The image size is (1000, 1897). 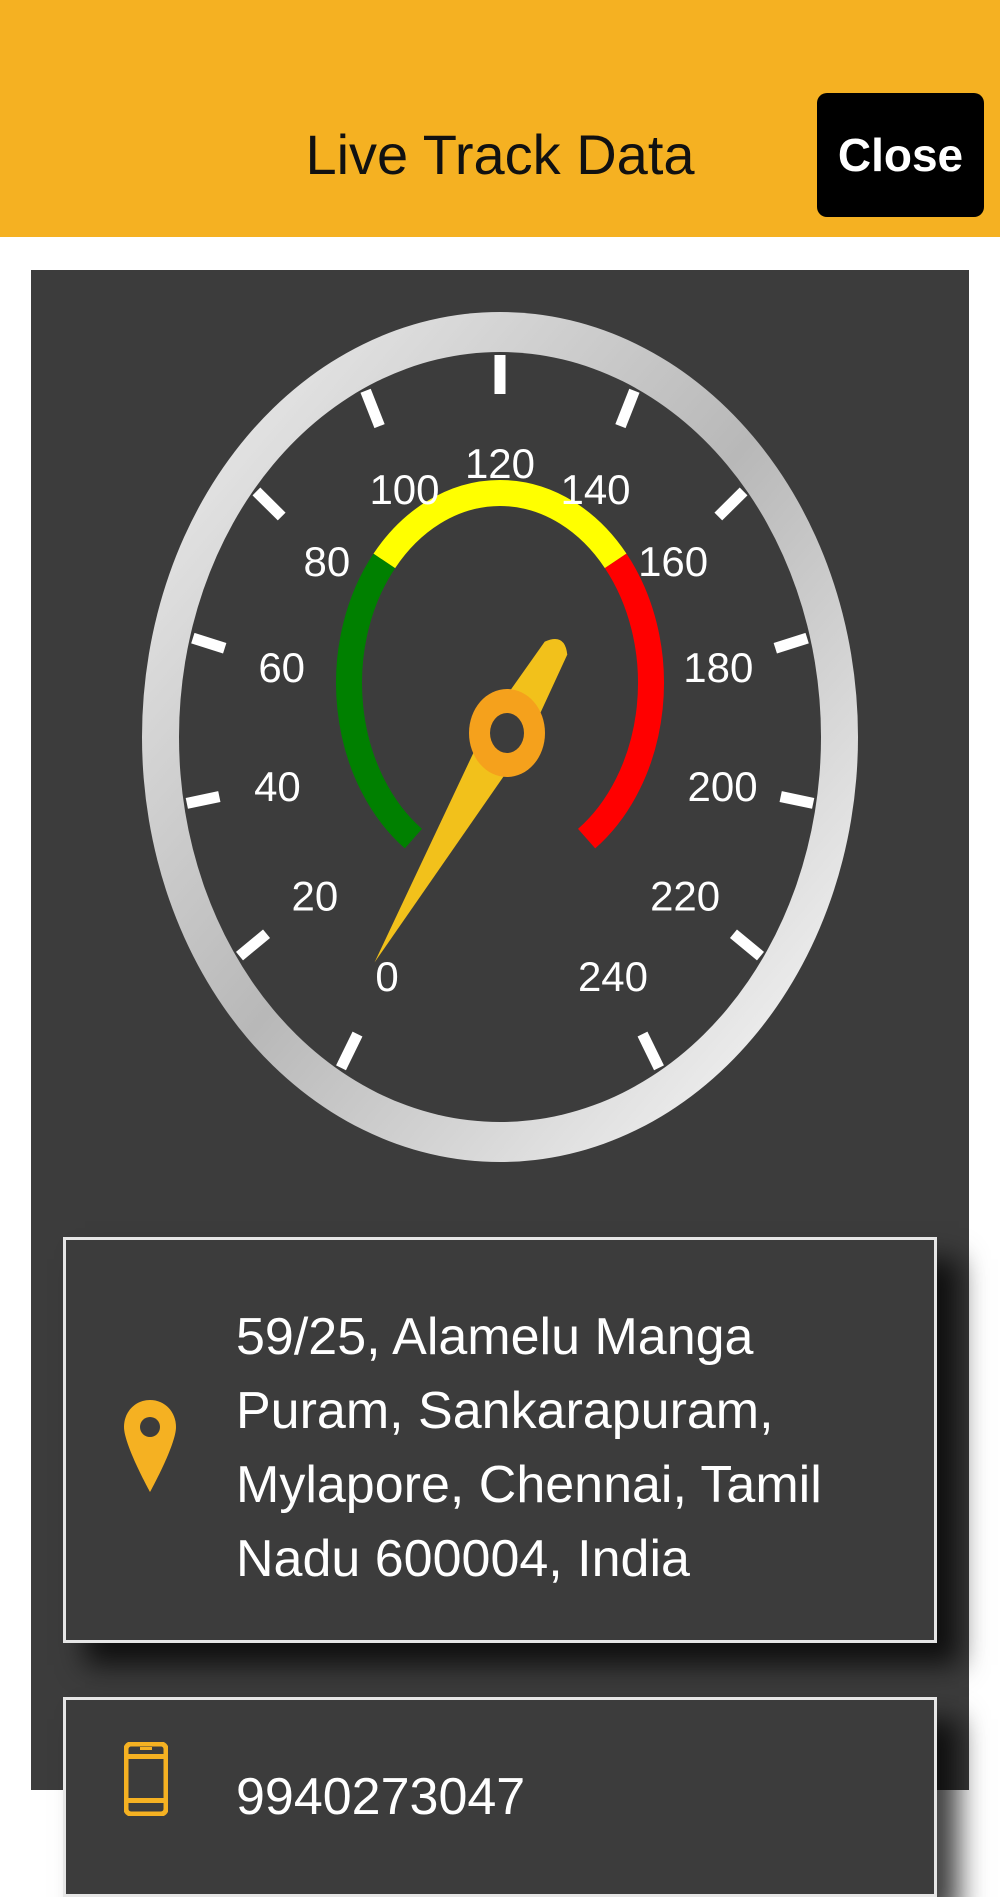 What do you see at coordinates (277, 786) in the screenshot?
I see `gauge-scale-label: 40` at bounding box center [277, 786].